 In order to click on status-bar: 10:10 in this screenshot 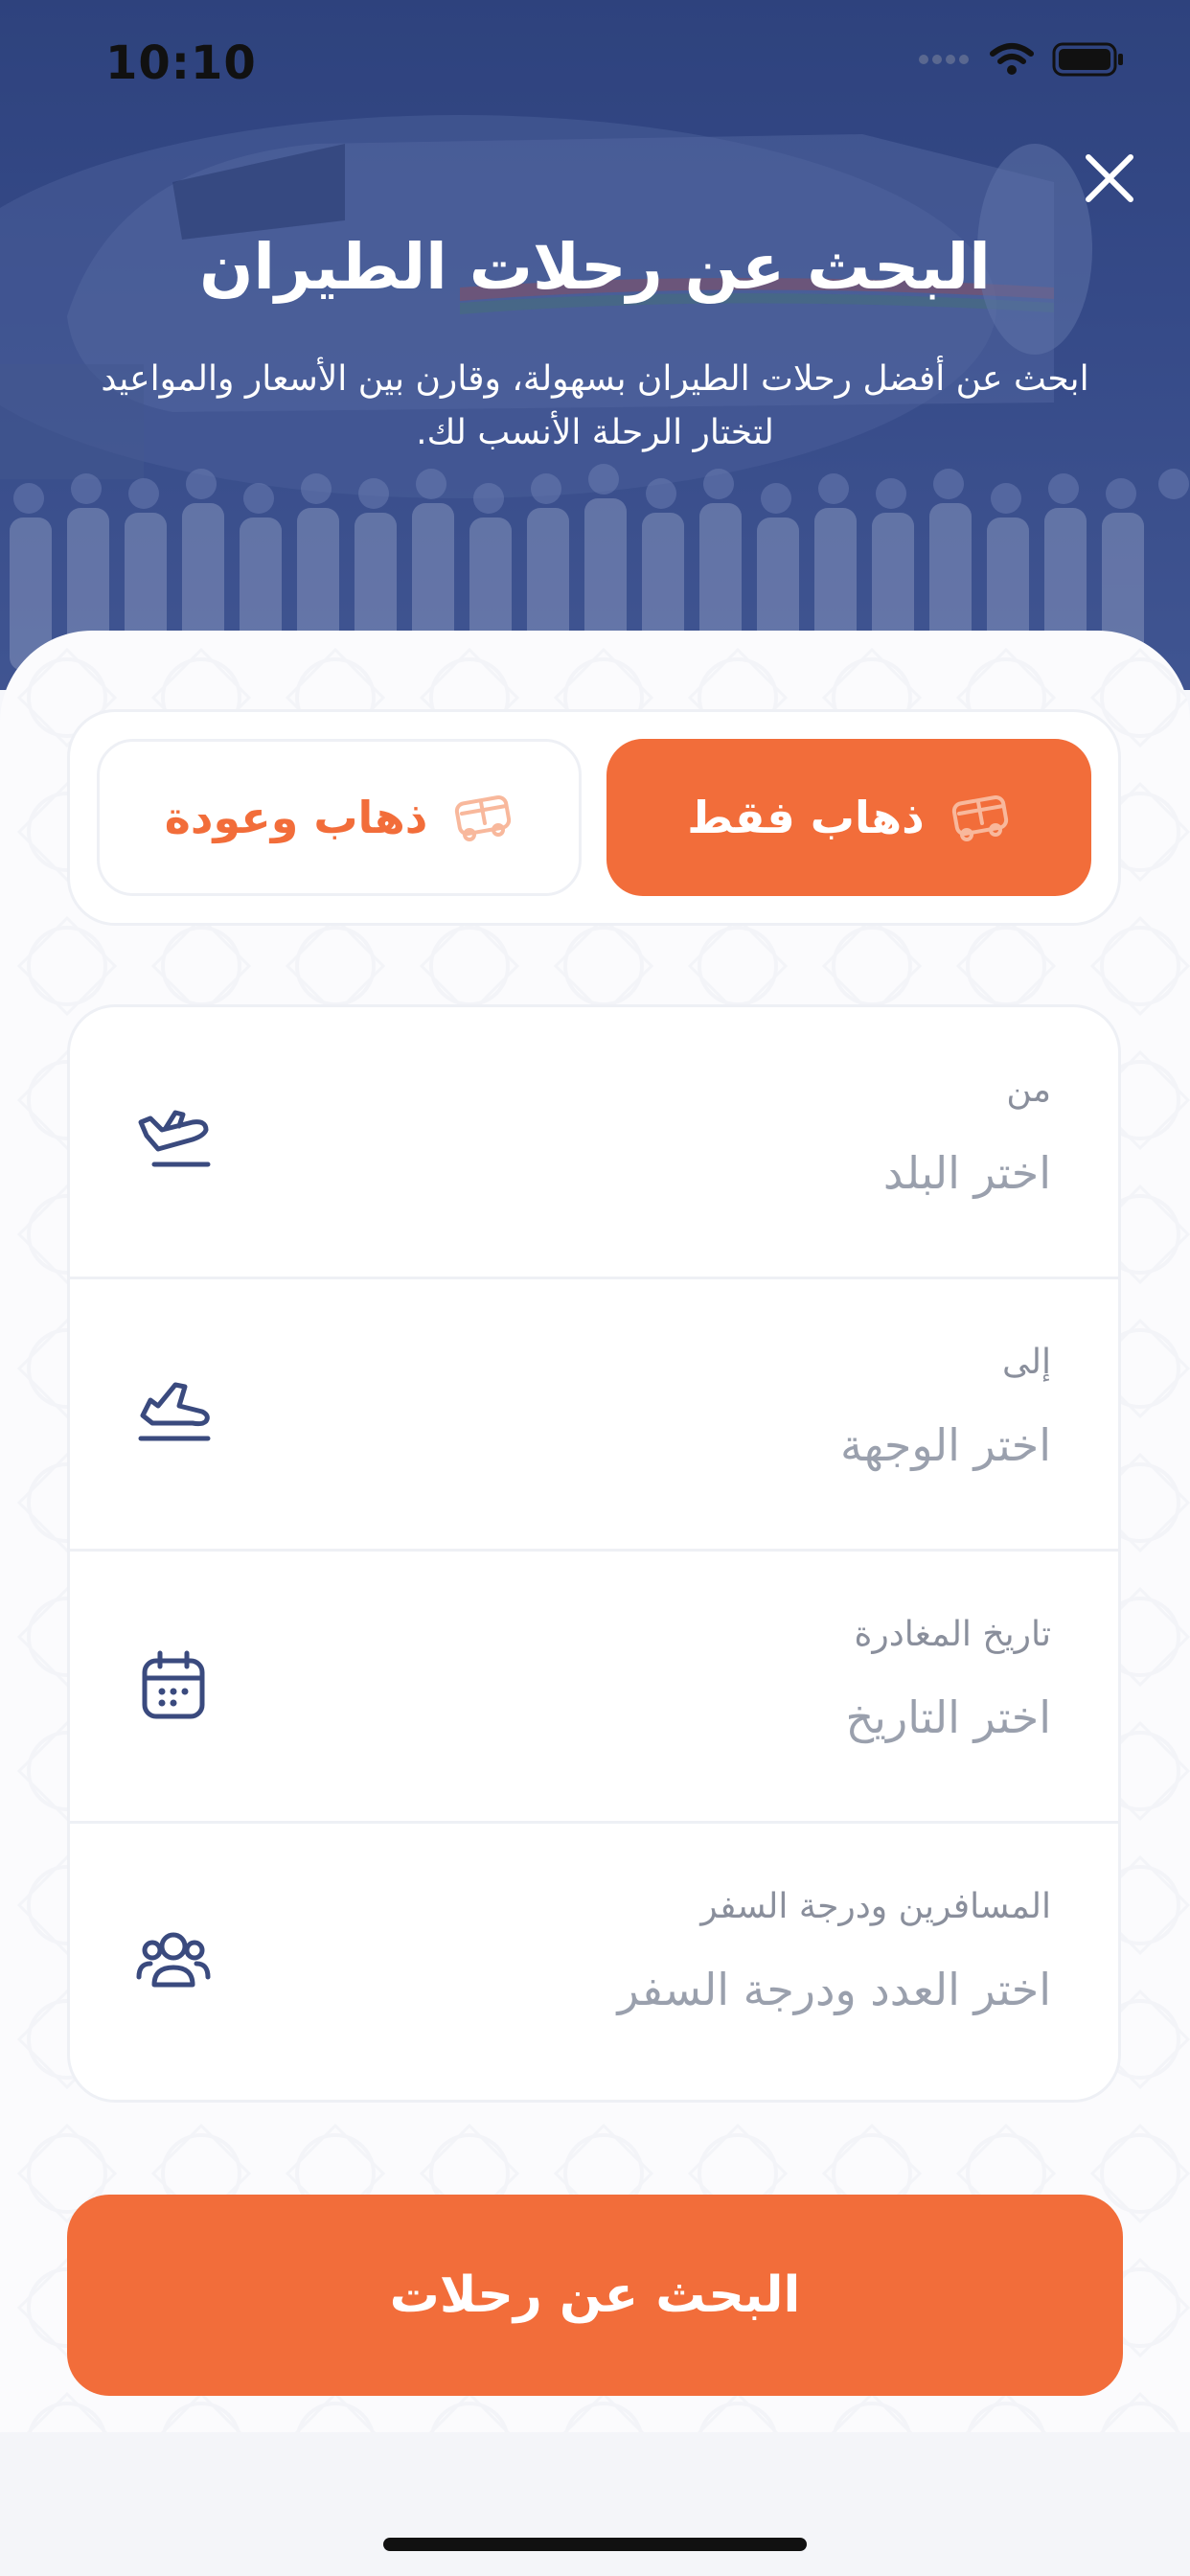, I will do `click(595, 67)`.